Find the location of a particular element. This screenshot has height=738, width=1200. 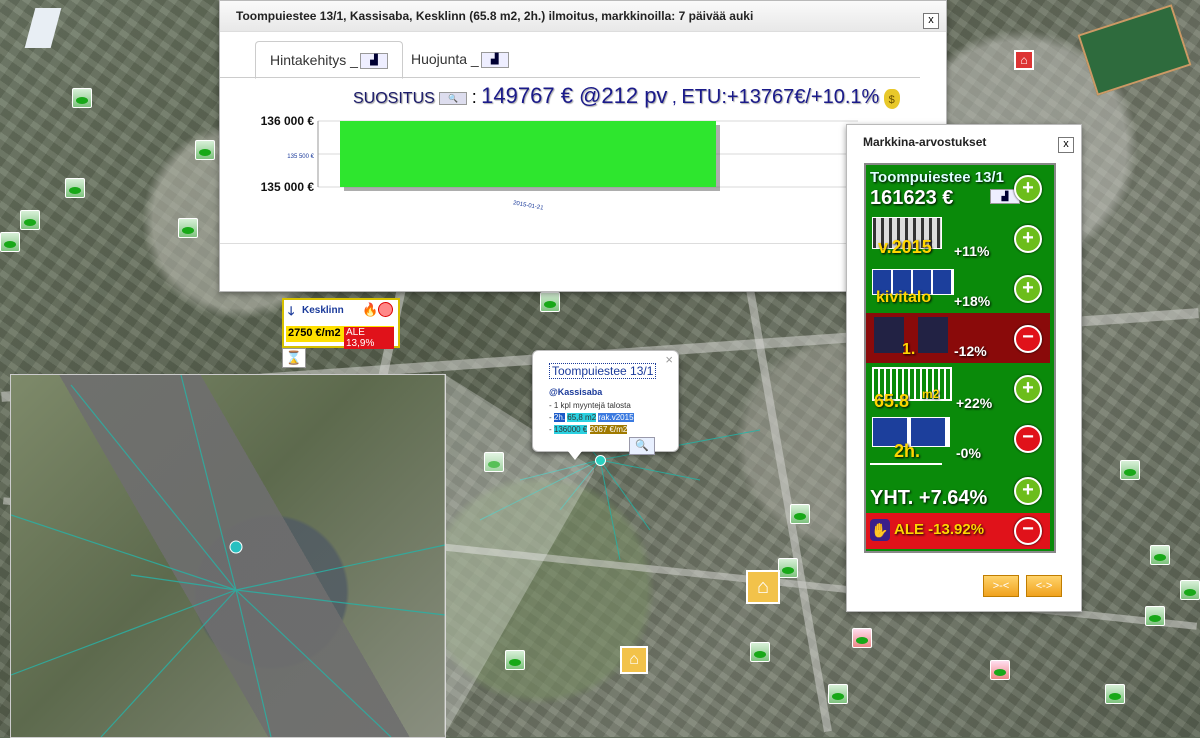

valuation-row-age: v.2015 +11% + is located at coordinates (958, 238).